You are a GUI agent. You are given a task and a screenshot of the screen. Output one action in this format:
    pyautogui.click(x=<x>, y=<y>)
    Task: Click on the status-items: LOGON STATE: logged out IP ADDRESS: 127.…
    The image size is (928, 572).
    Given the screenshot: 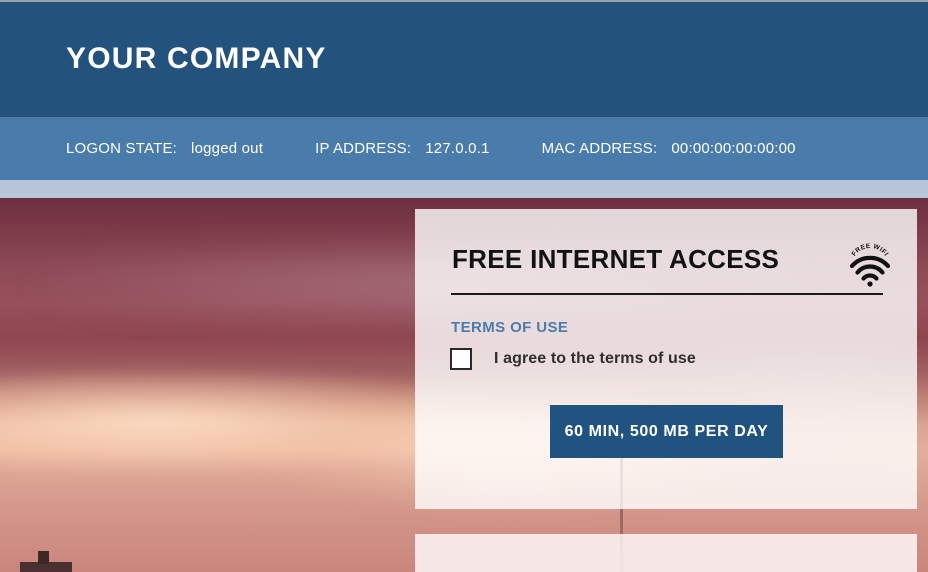 What is the action you would take?
    pyautogui.click(x=431, y=148)
    